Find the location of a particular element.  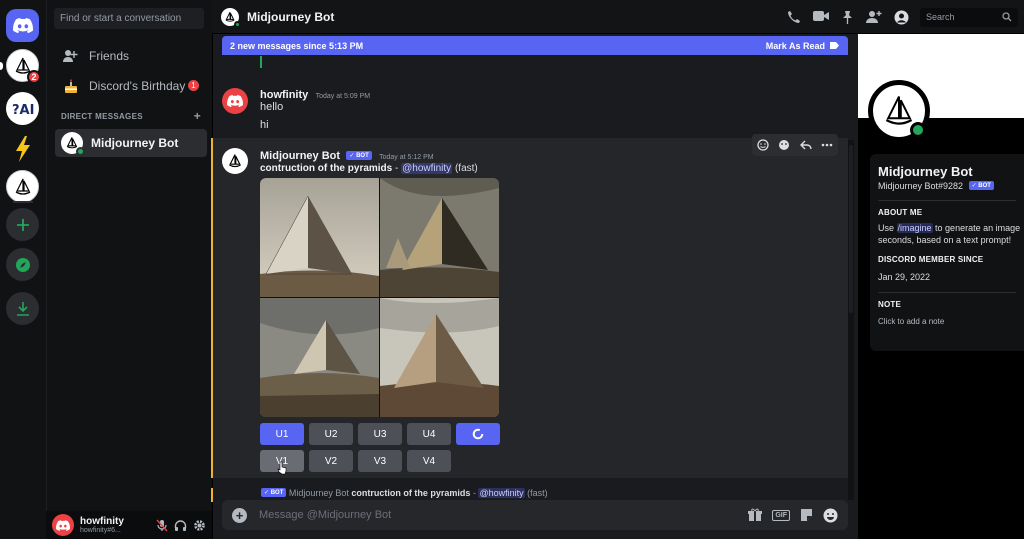

search-icon is located at coordinates (1007, 17).